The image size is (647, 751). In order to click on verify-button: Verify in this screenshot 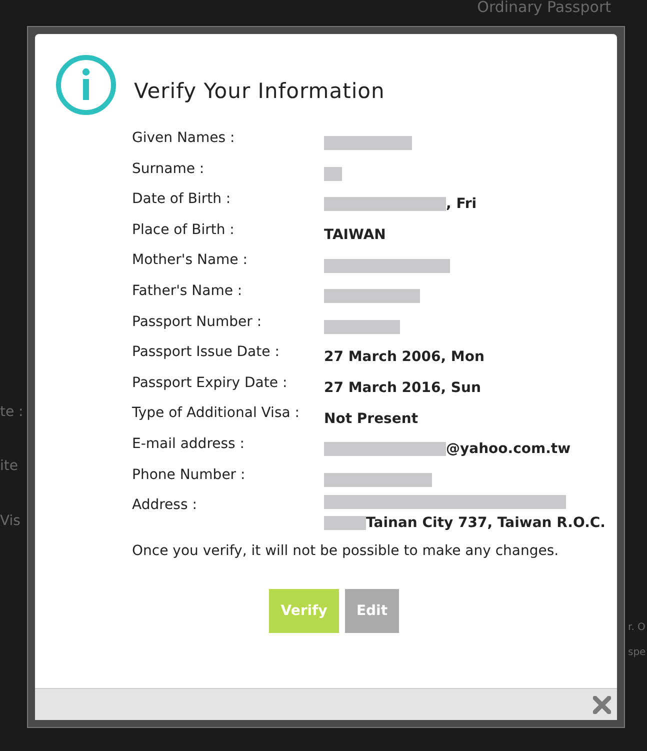, I will do `click(304, 611)`.